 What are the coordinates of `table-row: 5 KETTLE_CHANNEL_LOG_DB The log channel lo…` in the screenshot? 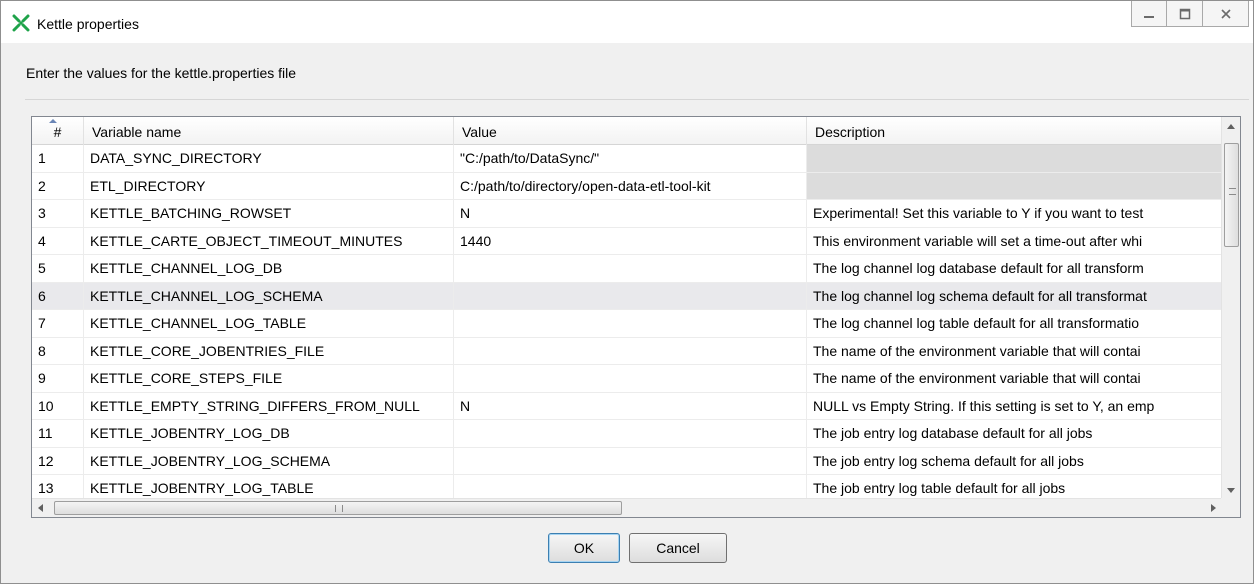 It's located at (627, 269).